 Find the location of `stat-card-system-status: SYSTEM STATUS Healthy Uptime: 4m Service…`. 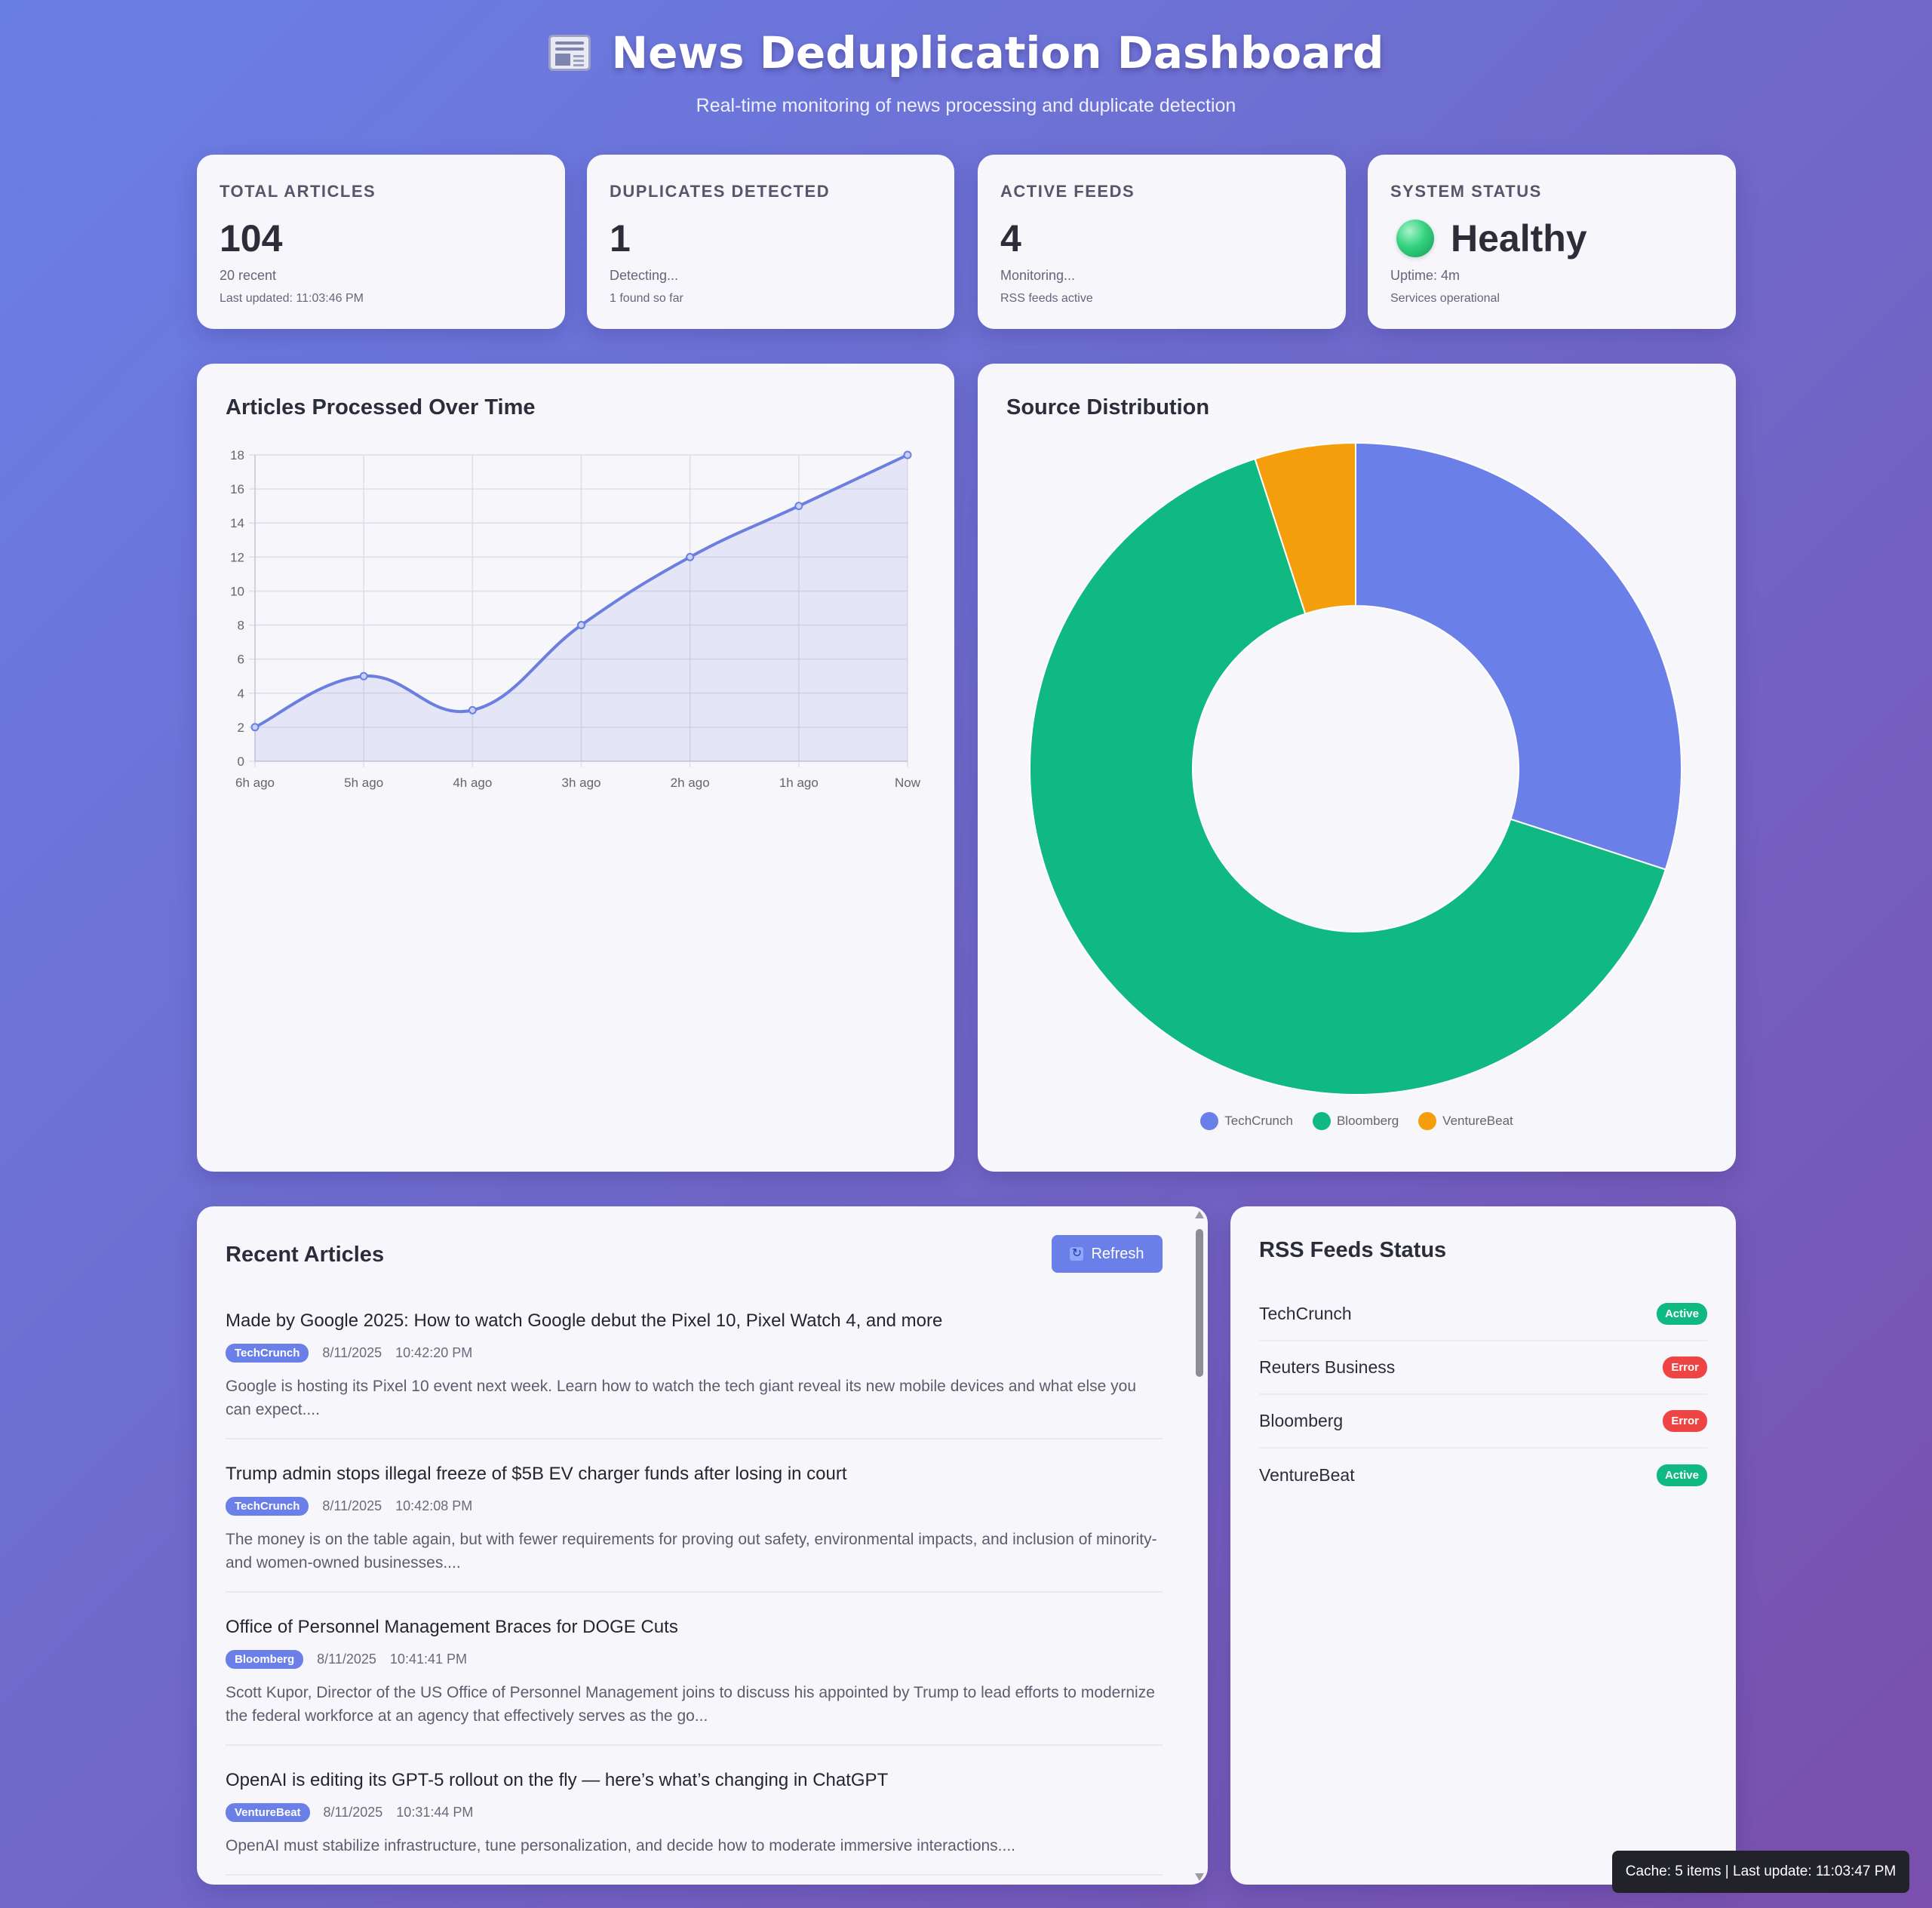

stat-card-system-status: SYSTEM STATUS Healthy Uptime: 4m Service… is located at coordinates (1552, 242).